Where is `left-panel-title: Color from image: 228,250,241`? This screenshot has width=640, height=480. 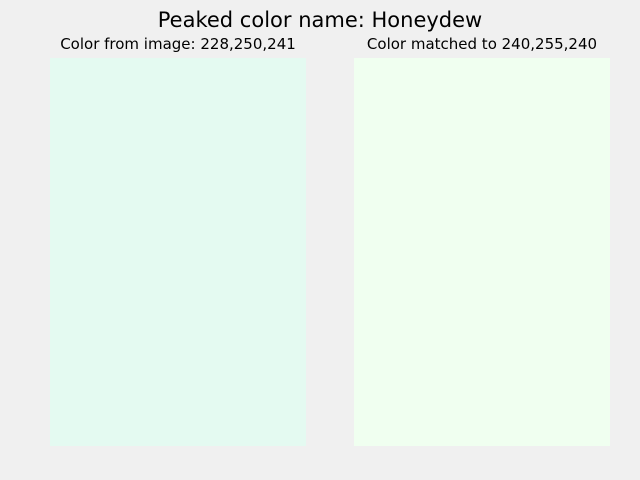
left-panel-title: Color from image: 228,250,241 is located at coordinates (178, 44).